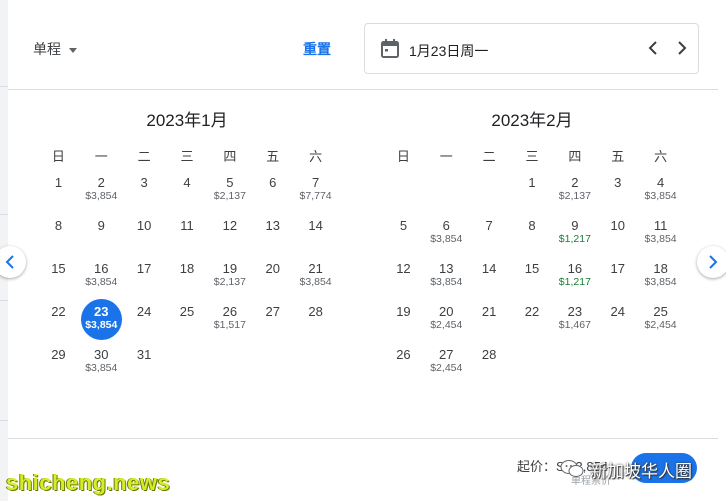 The image size is (726, 501). I want to click on day-number: 29, so click(58, 354).